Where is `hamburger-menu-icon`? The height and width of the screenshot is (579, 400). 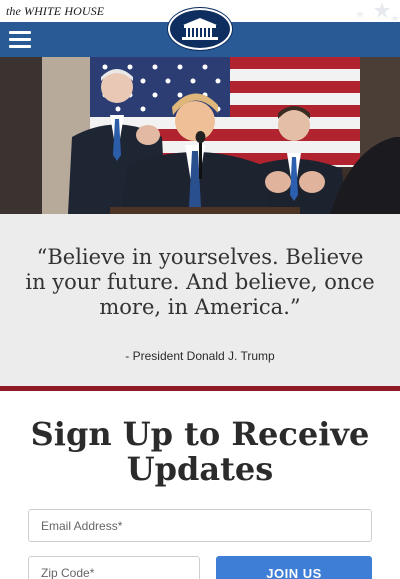 hamburger-menu-icon is located at coordinates (20, 39).